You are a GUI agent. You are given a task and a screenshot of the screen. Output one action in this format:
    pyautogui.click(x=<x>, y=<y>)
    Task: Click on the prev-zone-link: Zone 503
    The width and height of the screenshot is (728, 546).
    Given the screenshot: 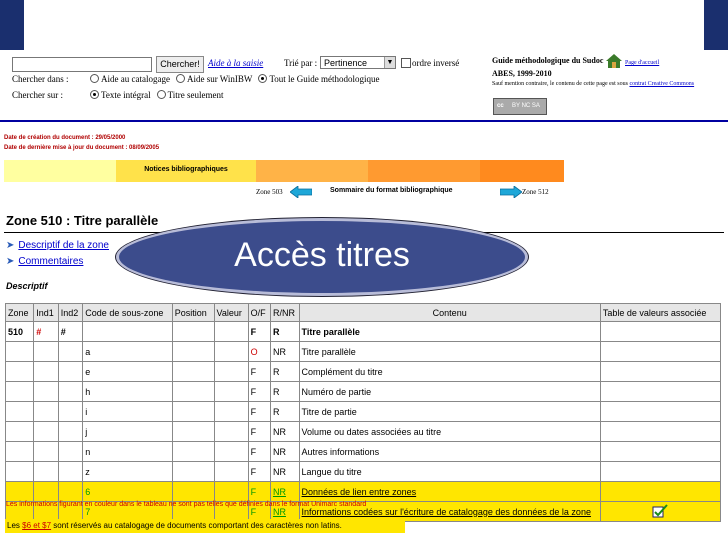 What is the action you would take?
    pyautogui.click(x=269, y=192)
    